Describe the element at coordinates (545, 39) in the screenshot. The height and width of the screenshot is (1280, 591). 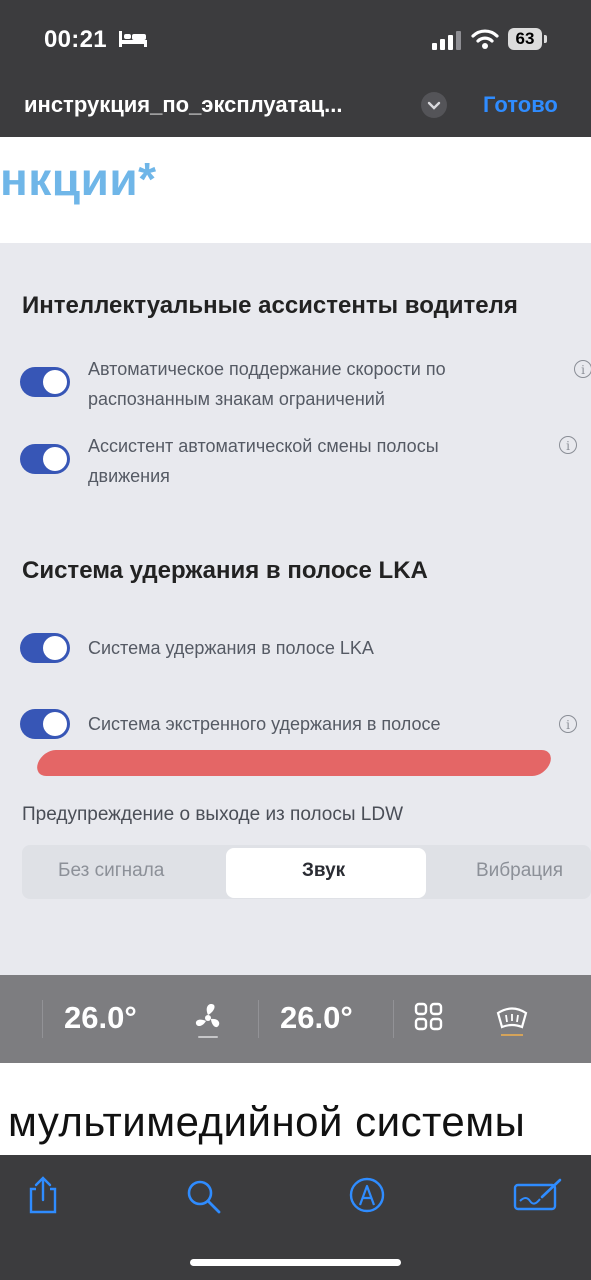
I see `battery-tip` at that location.